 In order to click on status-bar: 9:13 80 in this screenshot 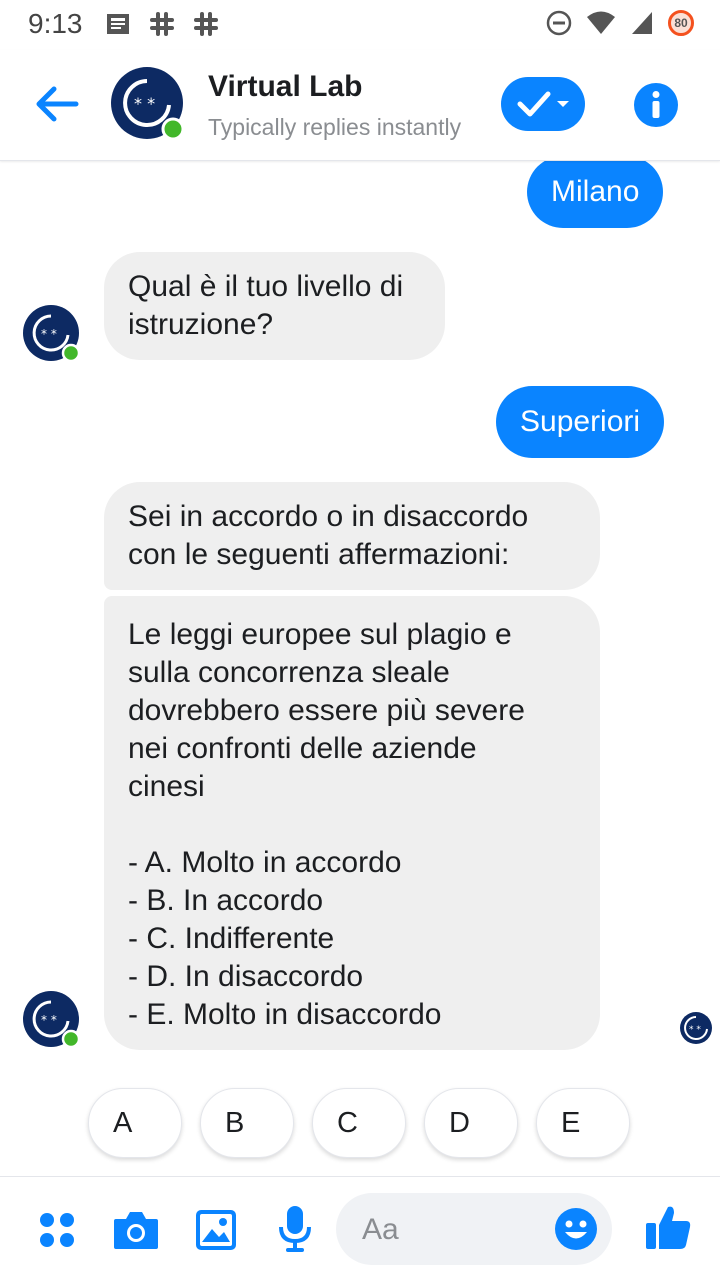, I will do `click(360, 25)`.